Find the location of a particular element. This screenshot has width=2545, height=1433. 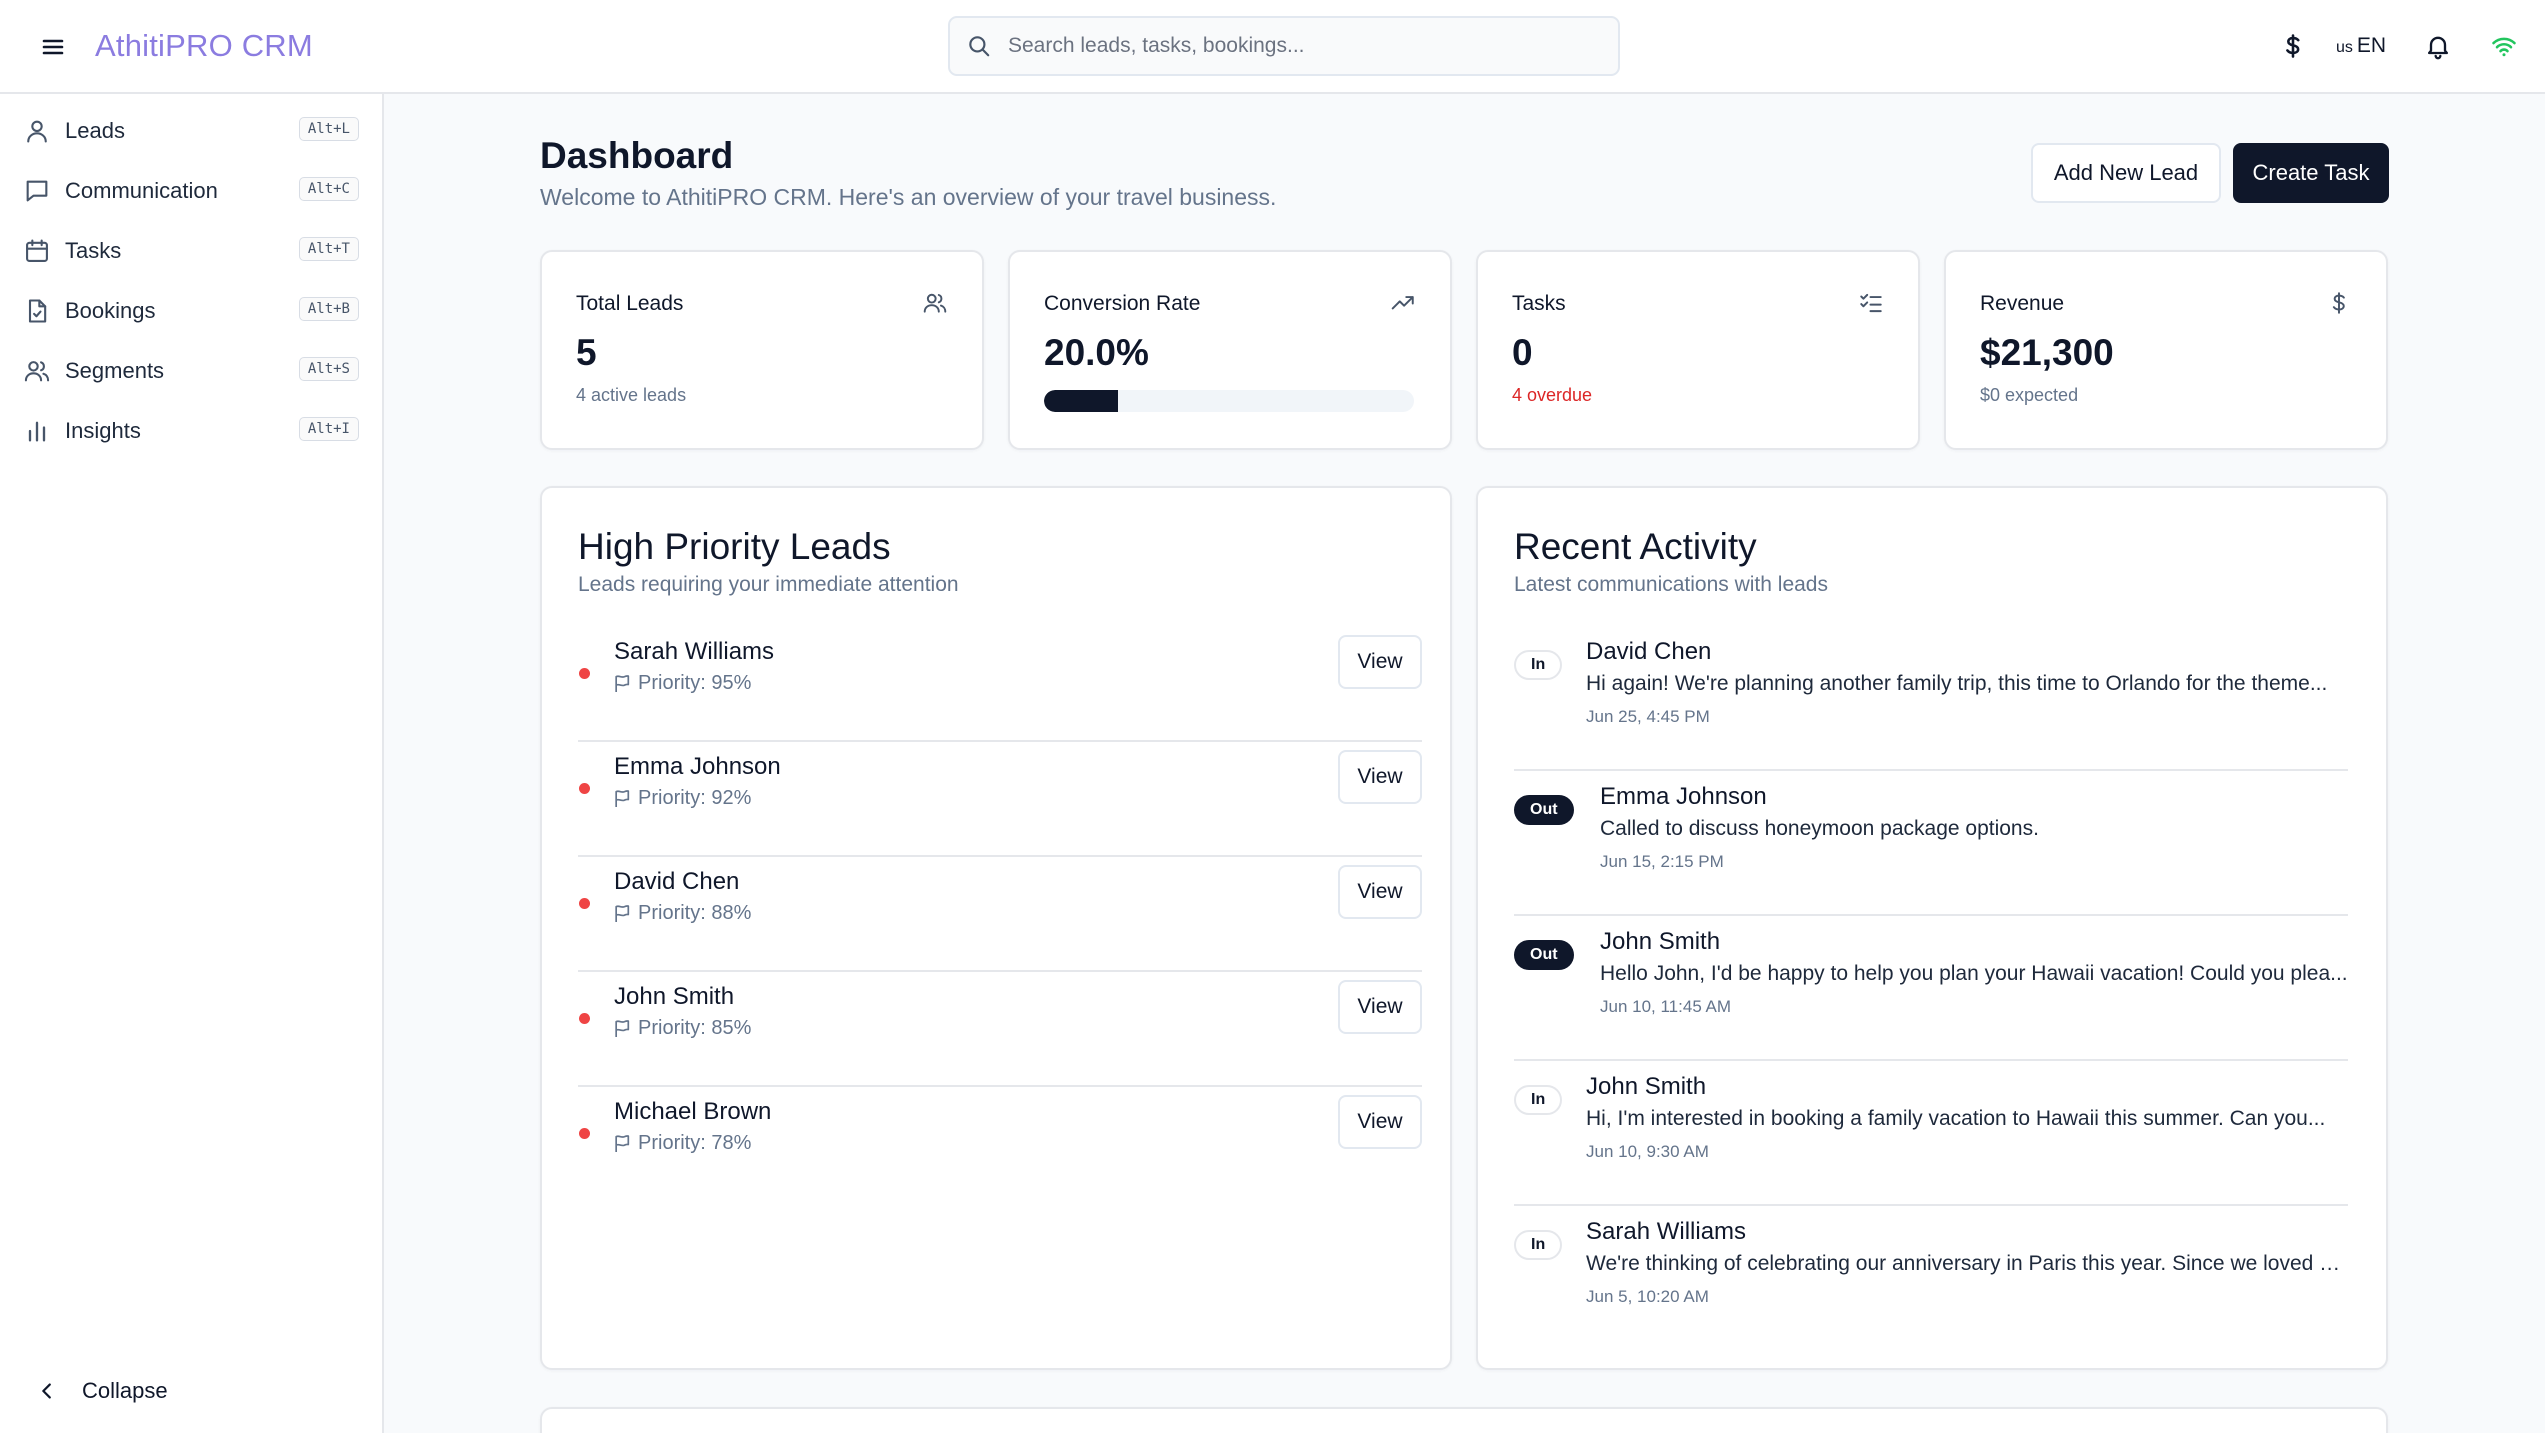

sidebar-item-tasks: Tasks Alt+T is located at coordinates (189, 251).